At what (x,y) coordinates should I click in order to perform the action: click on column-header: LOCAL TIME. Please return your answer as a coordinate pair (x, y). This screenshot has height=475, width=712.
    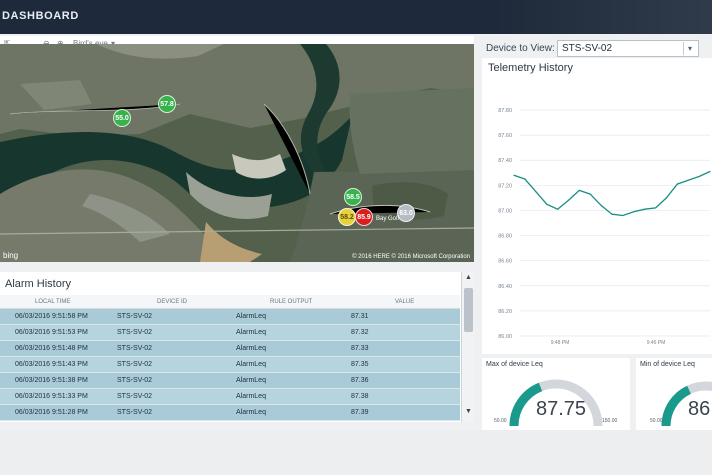
    Looking at the image, I should click on (52, 302).